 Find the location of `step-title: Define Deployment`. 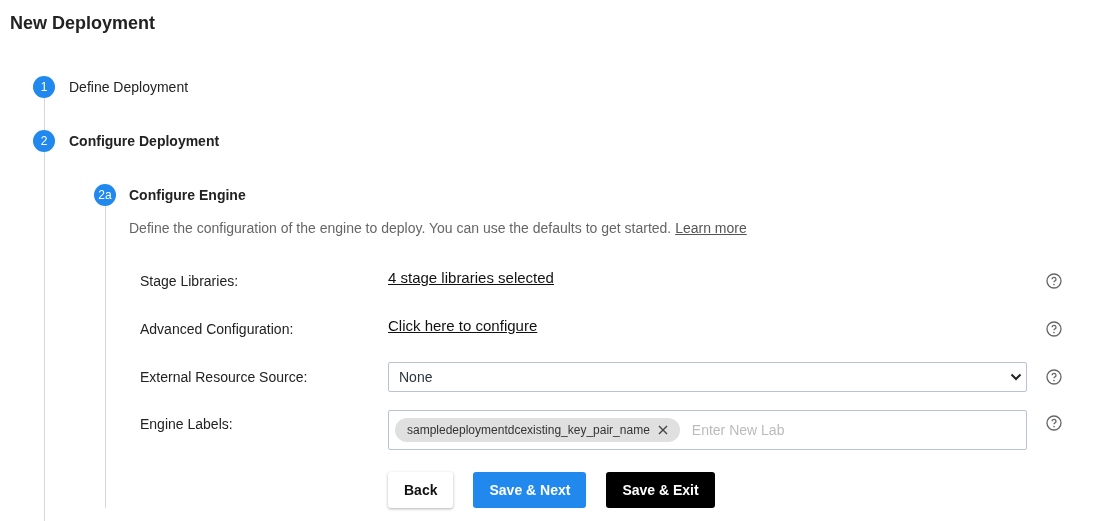

step-title: Define Deployment is located at coordinates (582, 87).